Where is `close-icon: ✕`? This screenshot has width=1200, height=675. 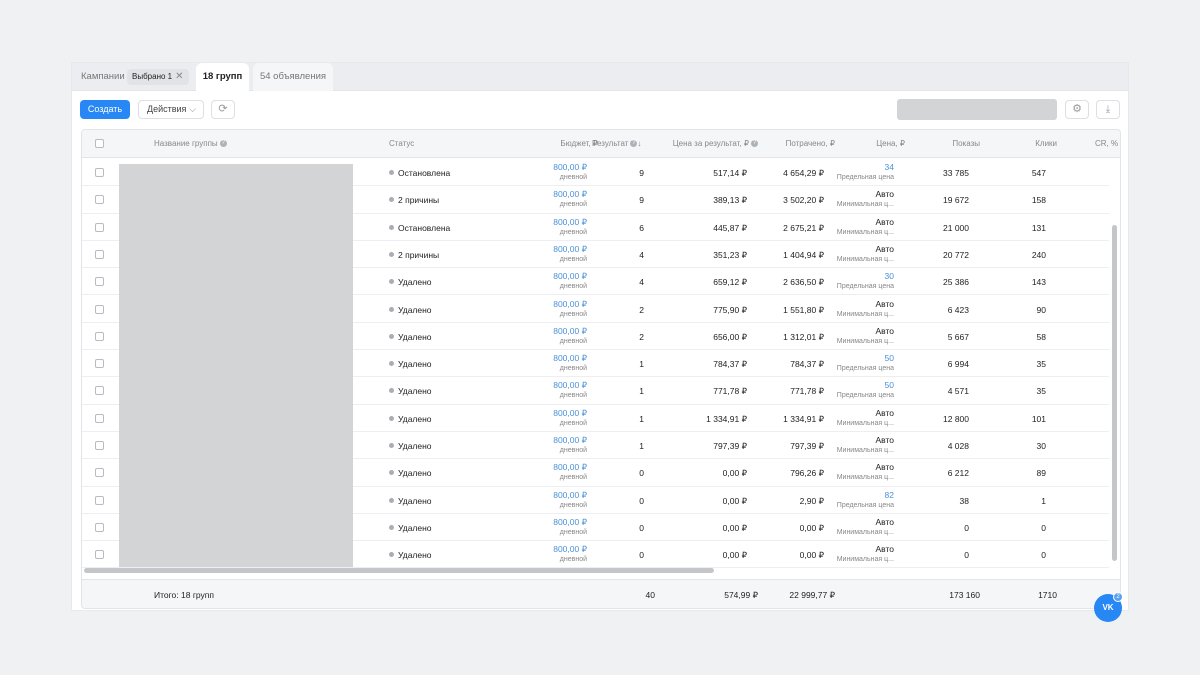
close-icon: ✕ is located at coordinates (179, 76).